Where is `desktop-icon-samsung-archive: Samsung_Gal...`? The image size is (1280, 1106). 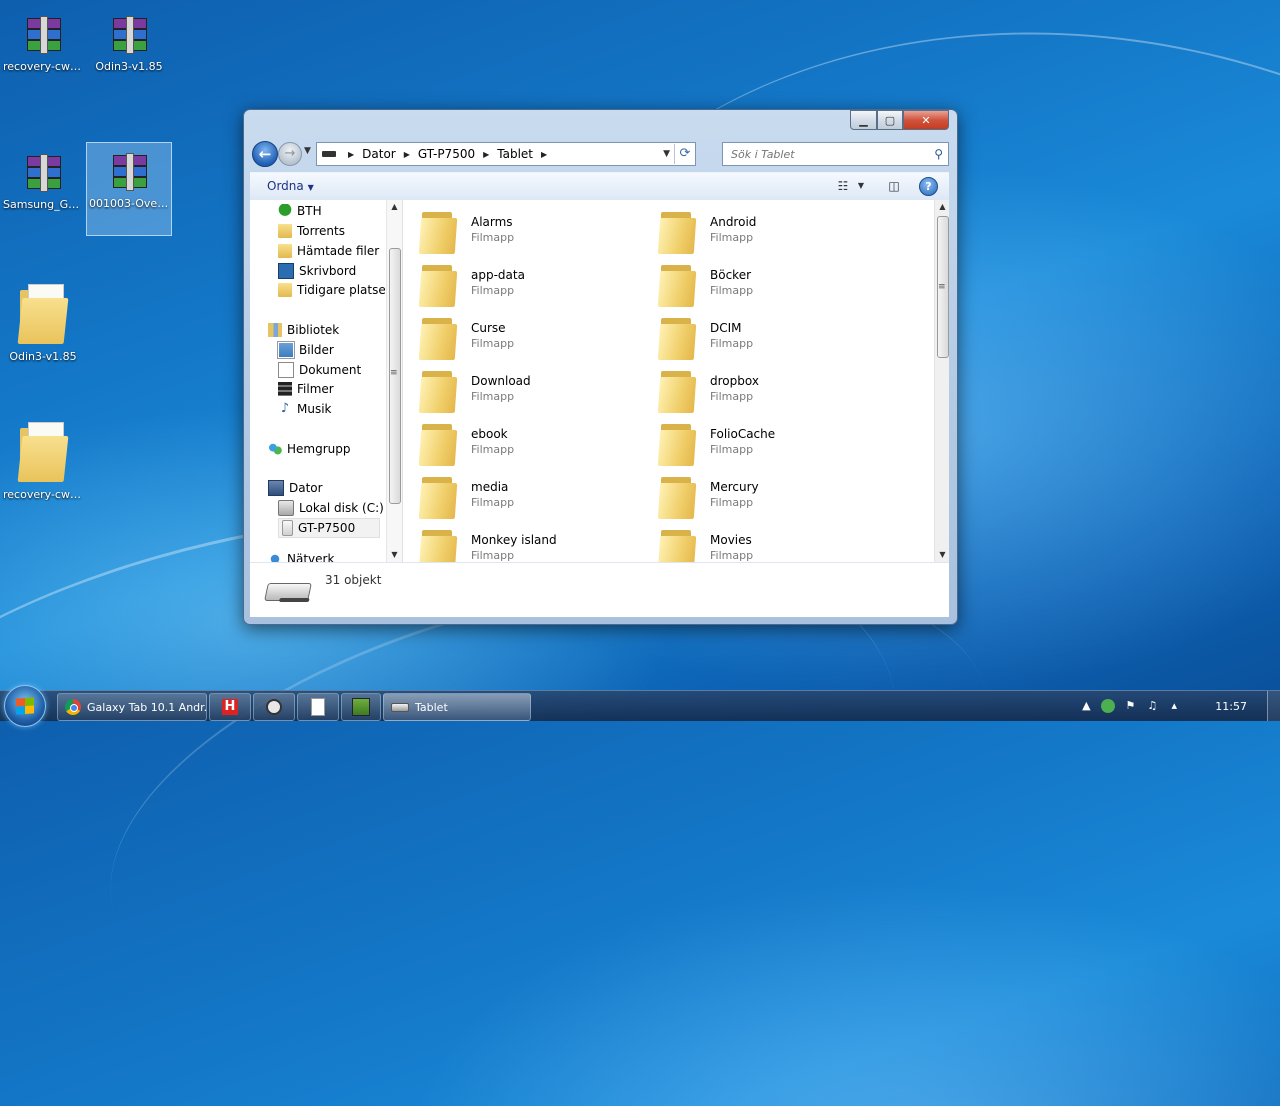 desktop-icon-samsung-archive: Samsung_Gal... is located at coordinates (43, 190).